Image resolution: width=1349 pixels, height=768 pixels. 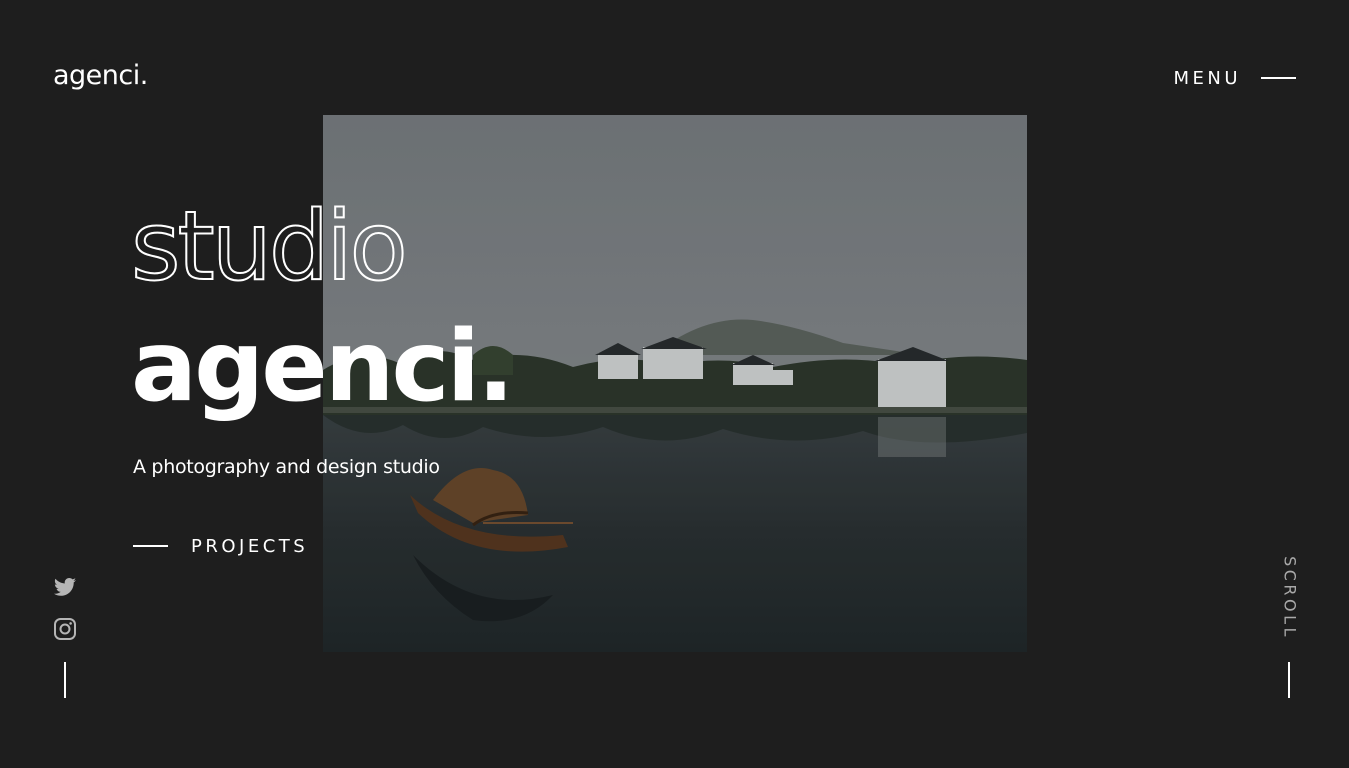 What do you see at coordinates (286, 467) in the screenshot?
I see `hero-tagline: A photography and design studio` at bounding box center [286, 467].